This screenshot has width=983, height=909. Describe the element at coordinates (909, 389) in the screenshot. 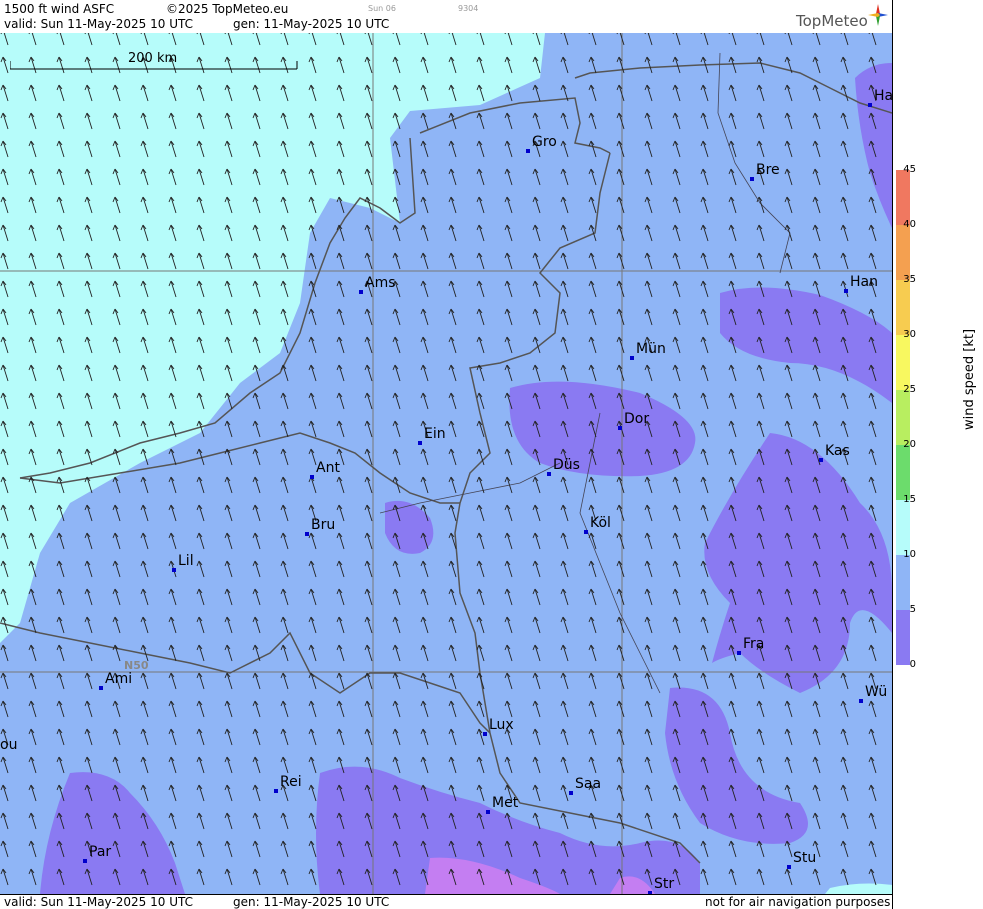

I see `legend-tick-label: 25` at that location.